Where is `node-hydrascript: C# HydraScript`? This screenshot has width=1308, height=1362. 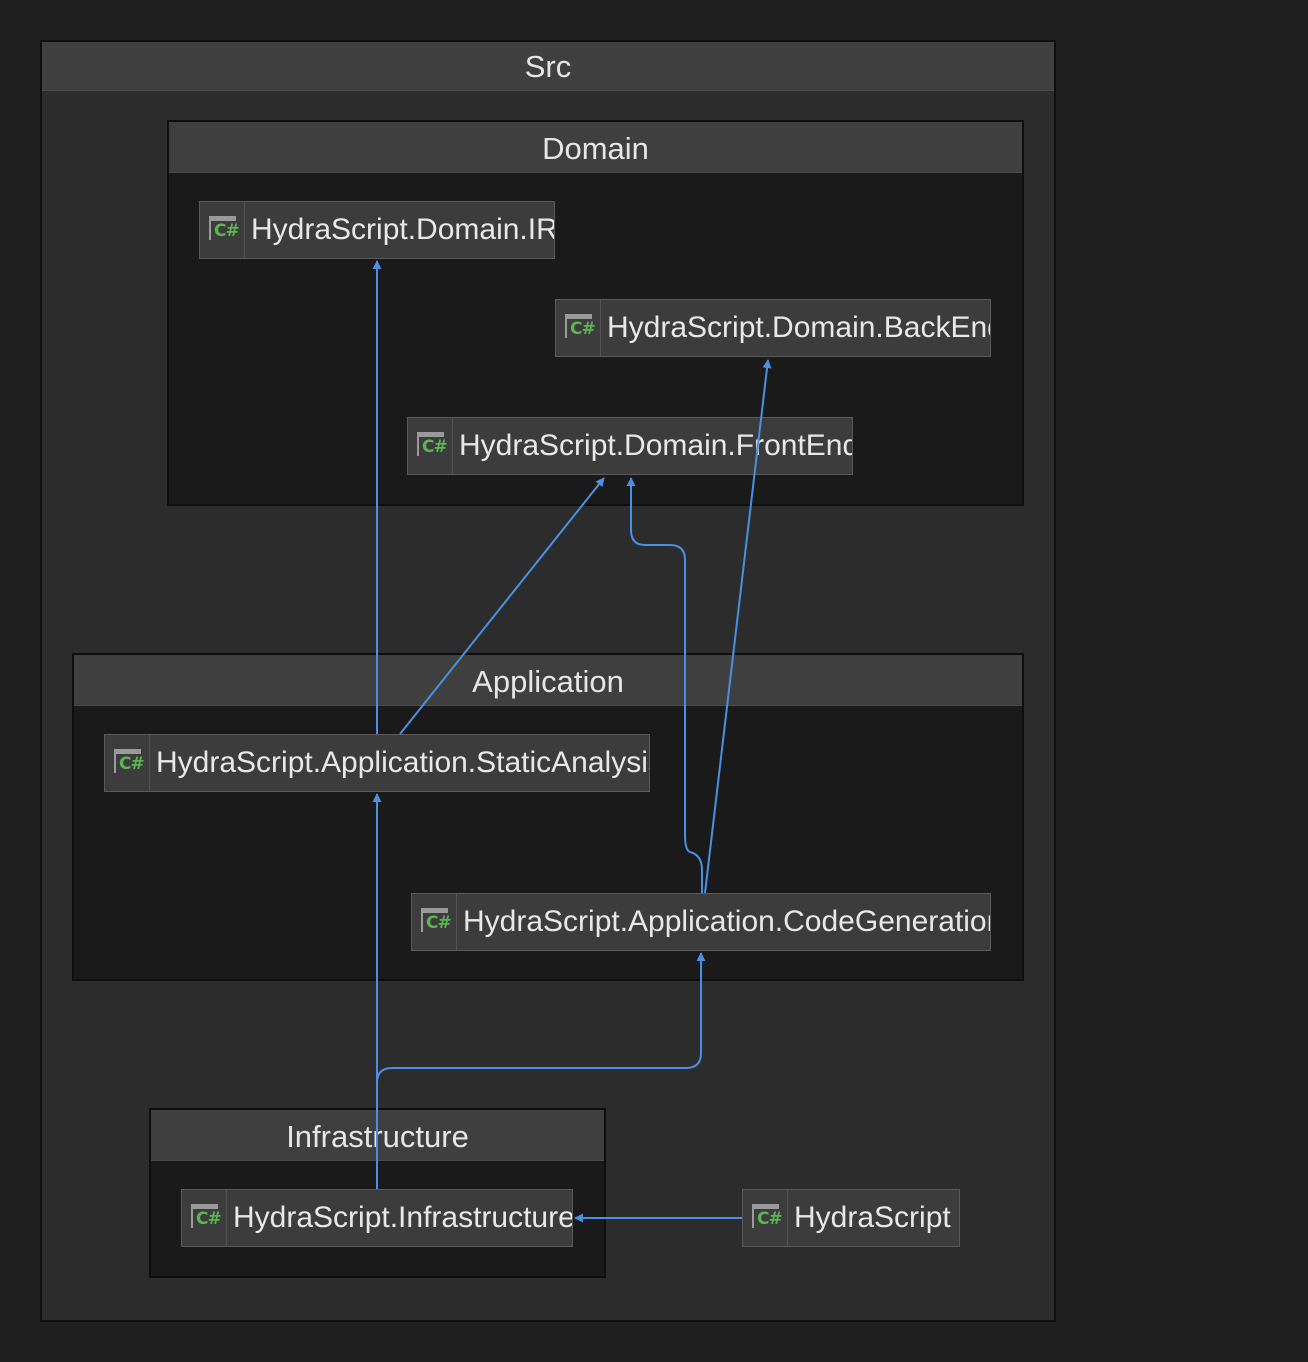
node-hydrascript: C# HydraScript is located at coordinates (851, 1218).